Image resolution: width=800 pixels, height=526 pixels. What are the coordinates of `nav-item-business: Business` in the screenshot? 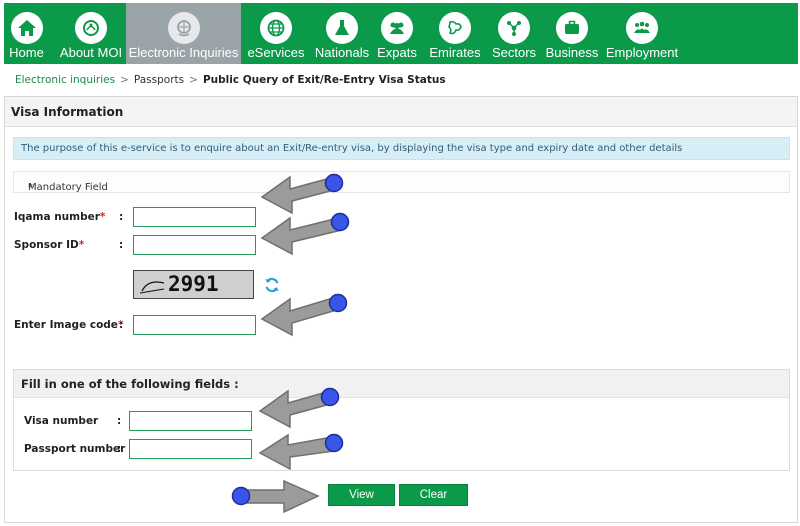 It's located at (572, 33).